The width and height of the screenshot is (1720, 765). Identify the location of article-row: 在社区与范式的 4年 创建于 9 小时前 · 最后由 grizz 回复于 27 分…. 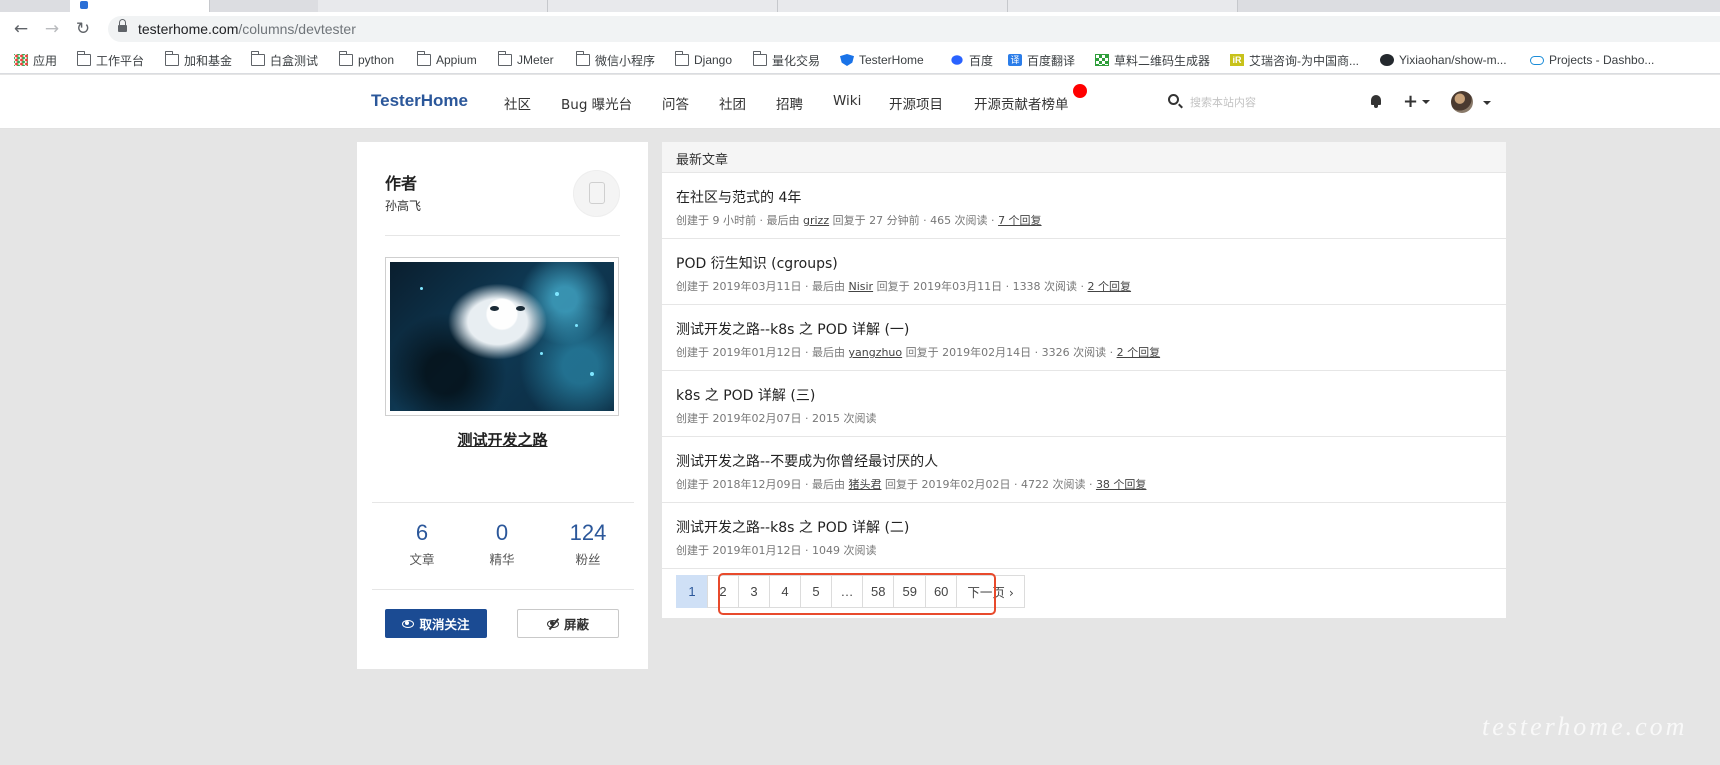
(1084, 206).